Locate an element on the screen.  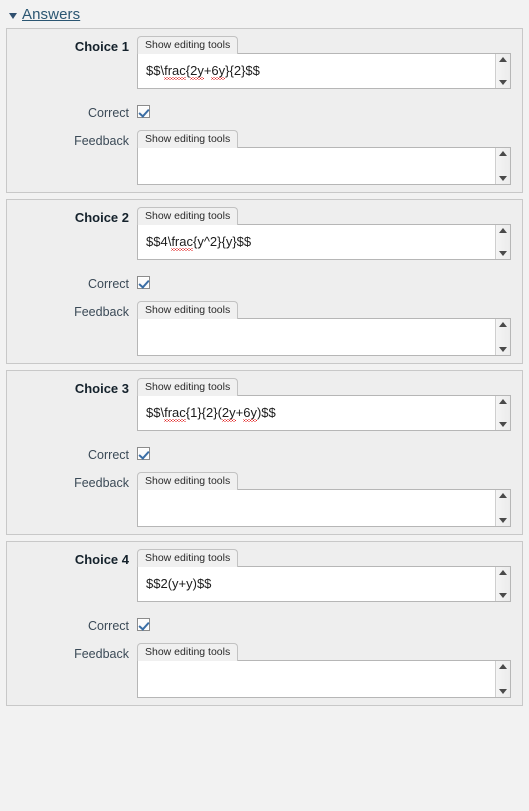
answer-control: Show editing tools $$2(y+y)$$ is located at coordinates (329, 575).